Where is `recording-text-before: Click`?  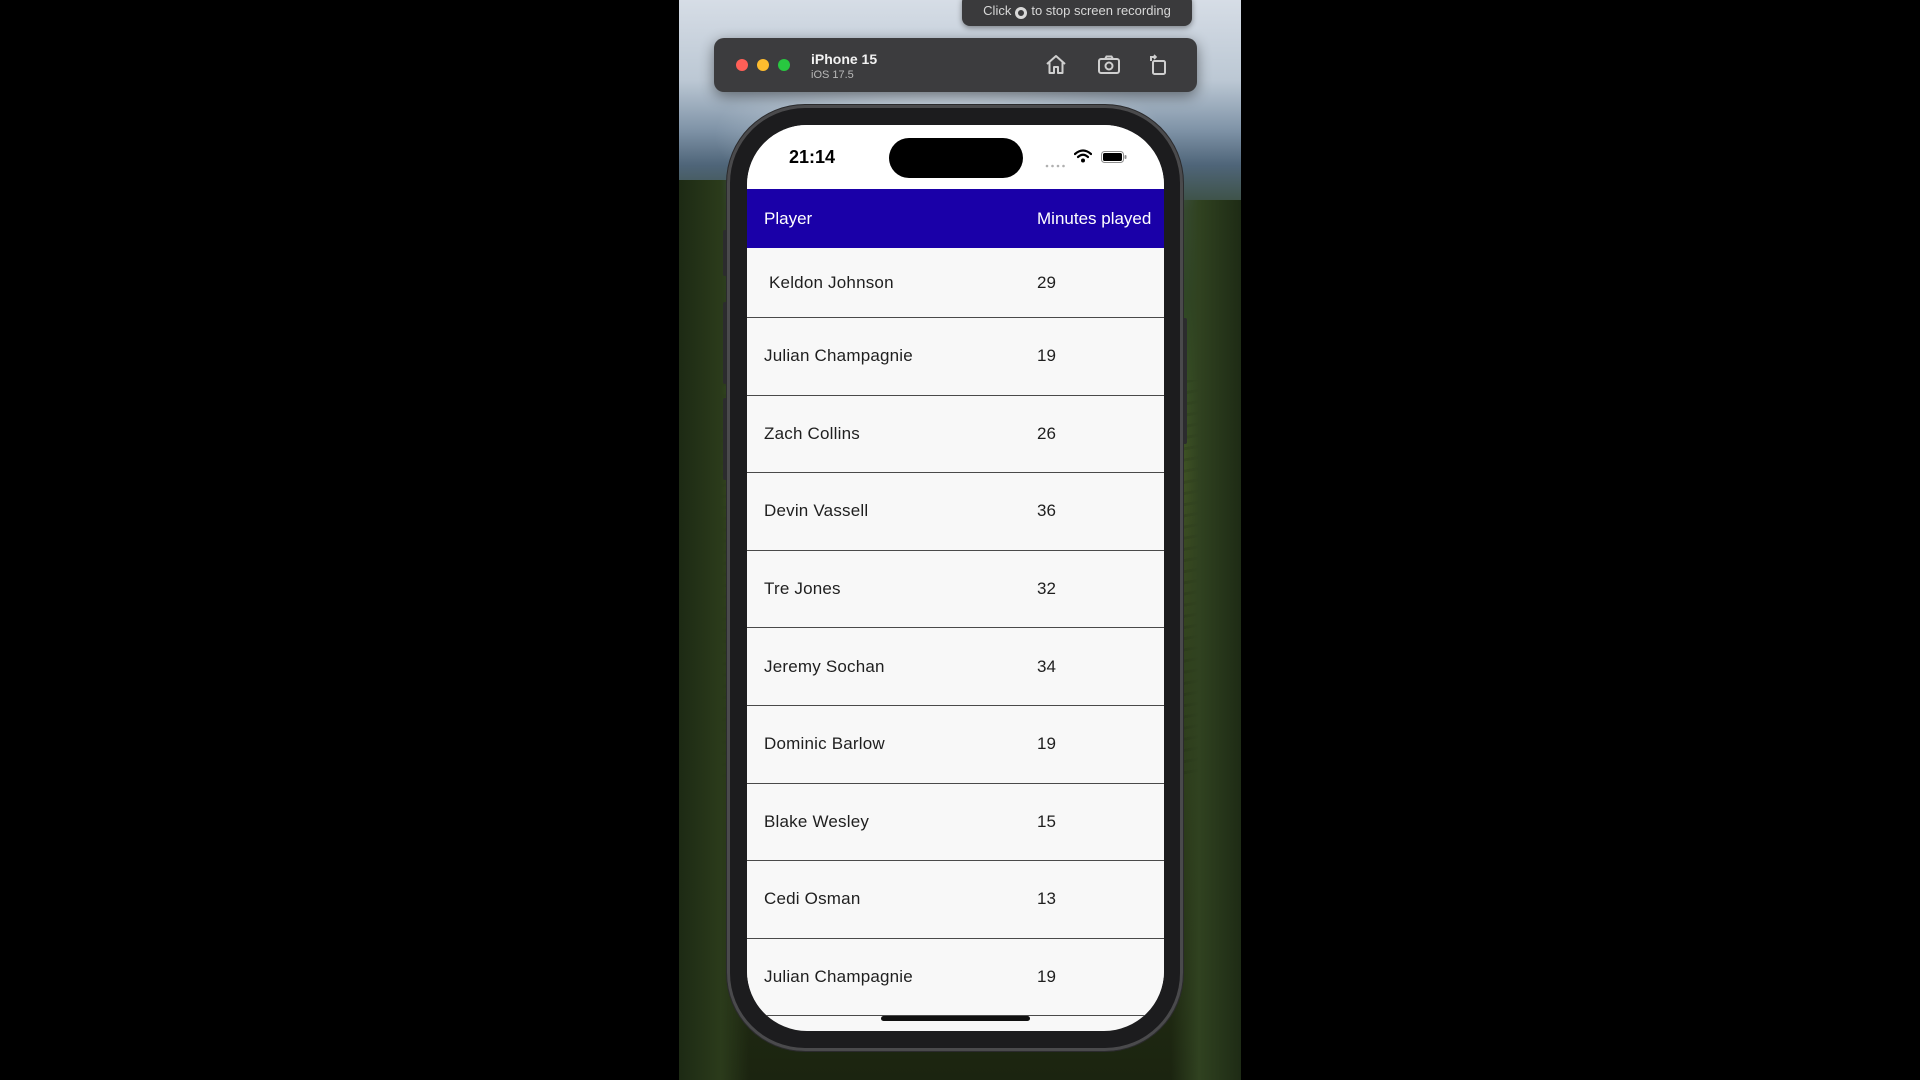 recording-text-before: Click is located at coordinates (997, 10).